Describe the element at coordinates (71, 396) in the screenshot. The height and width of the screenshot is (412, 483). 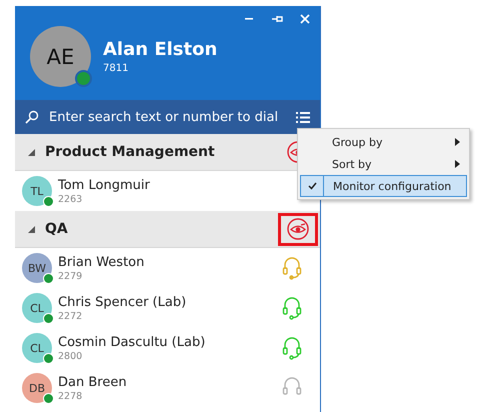
I see `contact-extension: 2278` at that location.